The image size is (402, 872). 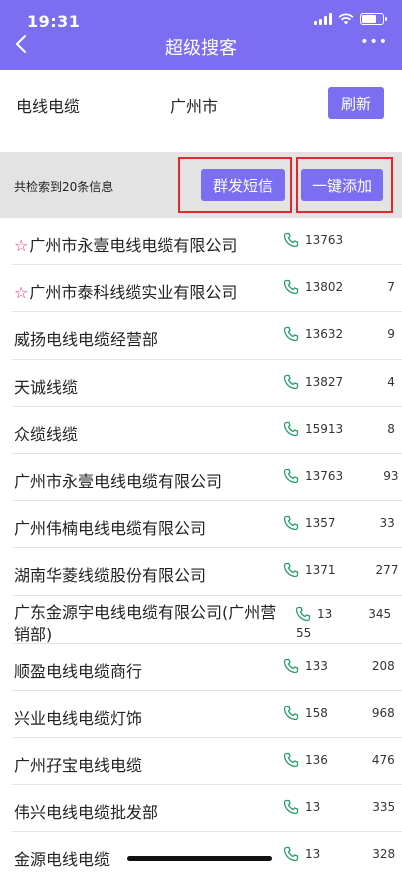 What do you see at coordinates (356, 103) in the screenshot?
I see `refresh-button: 刷新` at bounding box center [356, 103].